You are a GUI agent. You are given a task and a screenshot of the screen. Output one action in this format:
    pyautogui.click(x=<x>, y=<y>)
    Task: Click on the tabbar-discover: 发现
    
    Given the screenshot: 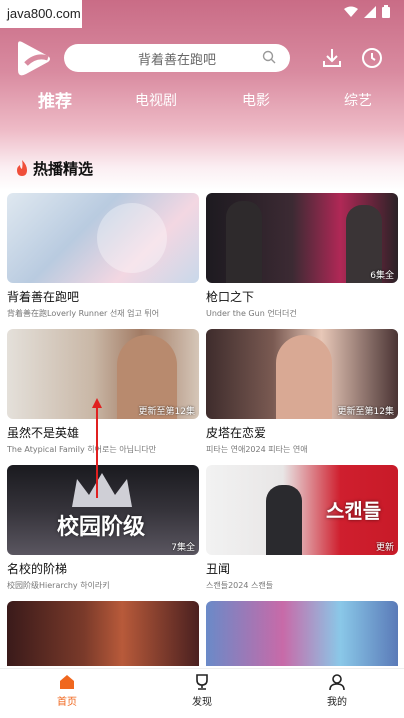 What is the action you would take?
    pyautogui.click(x=202, y=690)
    